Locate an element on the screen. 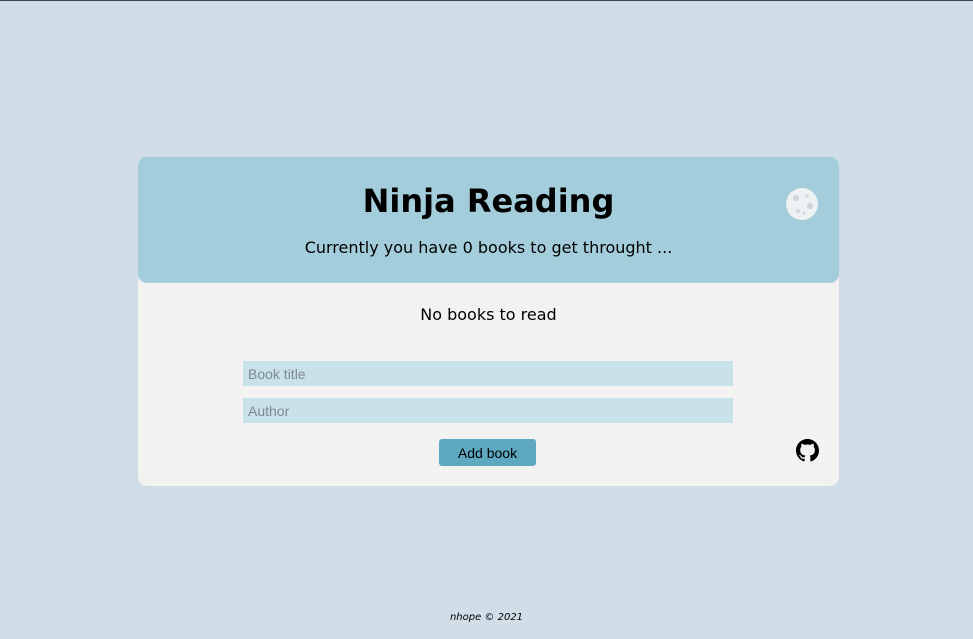 The image size is (973, 639). github-link is located at coordinates (807, 450).